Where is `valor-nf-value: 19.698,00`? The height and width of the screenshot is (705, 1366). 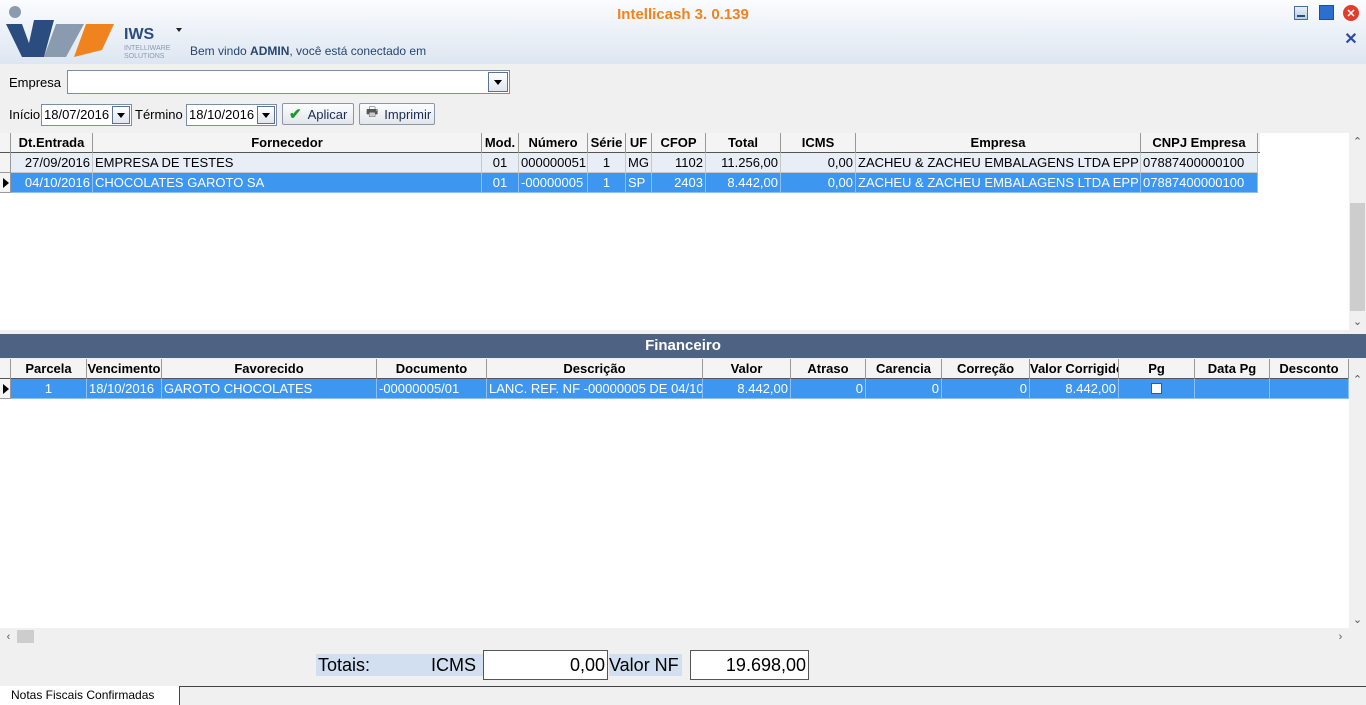
valor-nf-value: 19.698,00 is located at coordinates (749, 665).